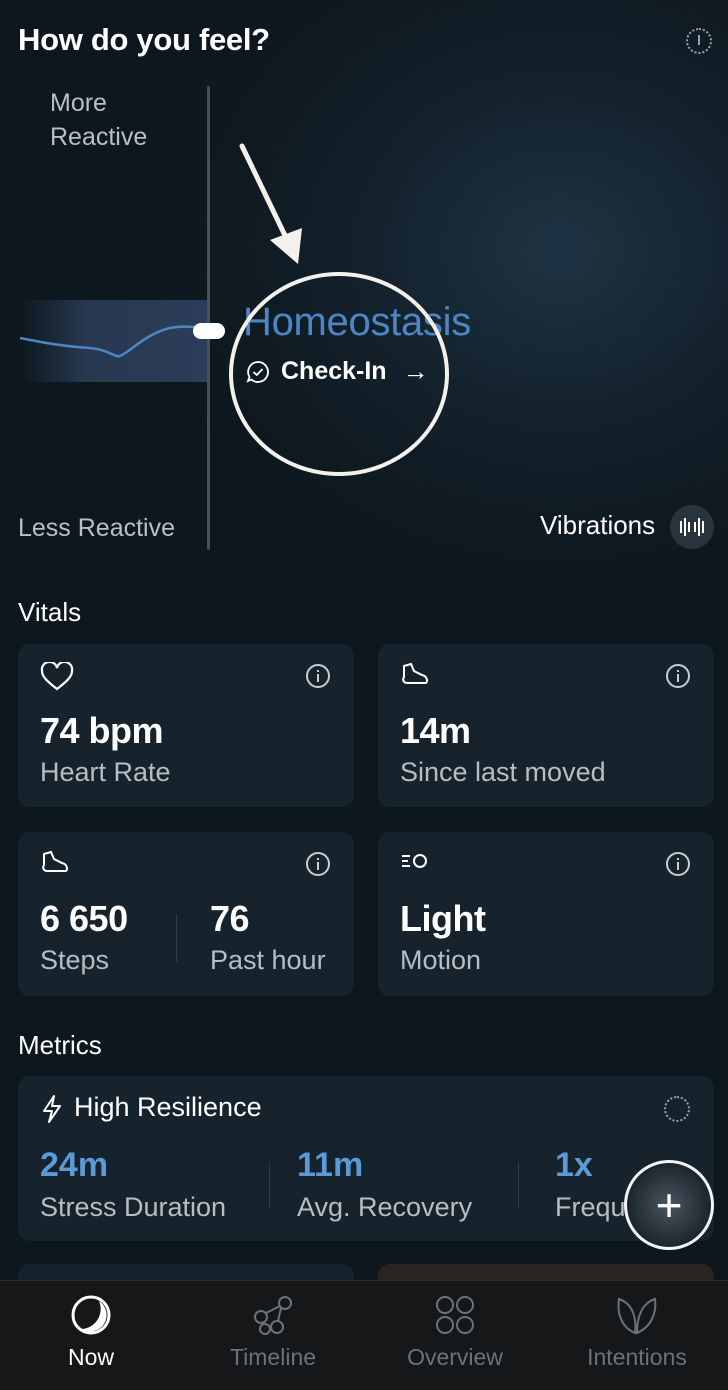 The height and width of the screenshot is (1390, 728). I want to click on stress-duration-label: Stress Duration, so click(133, 1207).